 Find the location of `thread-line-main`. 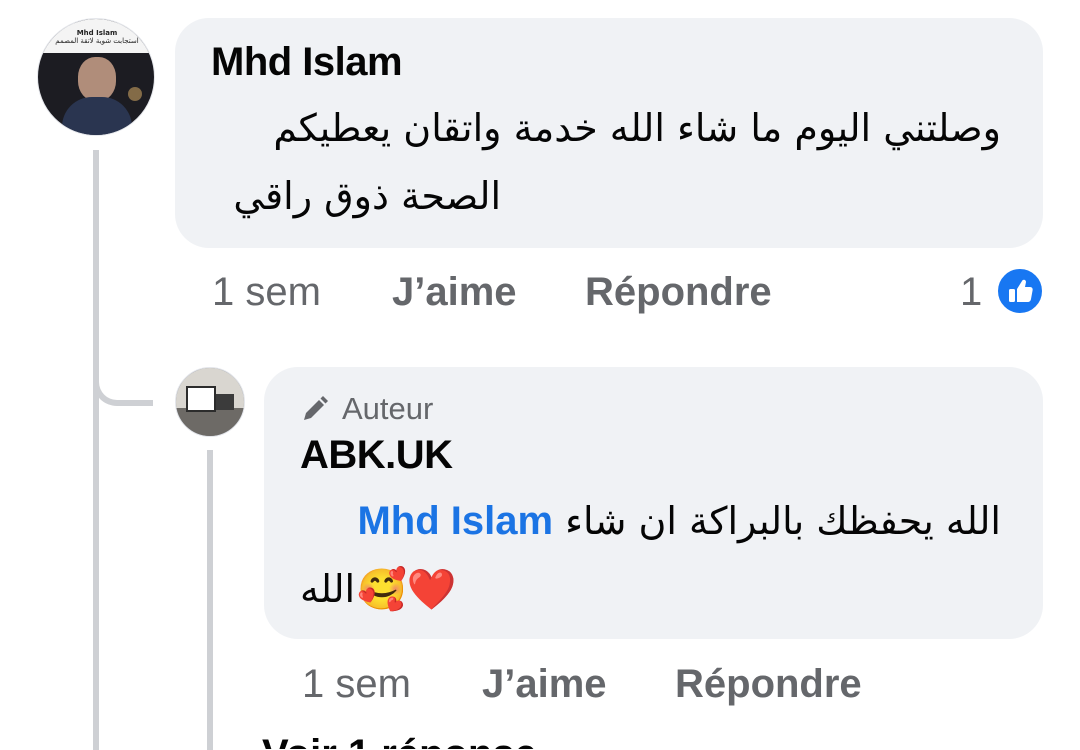

thread-line-main is located at coordinates (96, 450).